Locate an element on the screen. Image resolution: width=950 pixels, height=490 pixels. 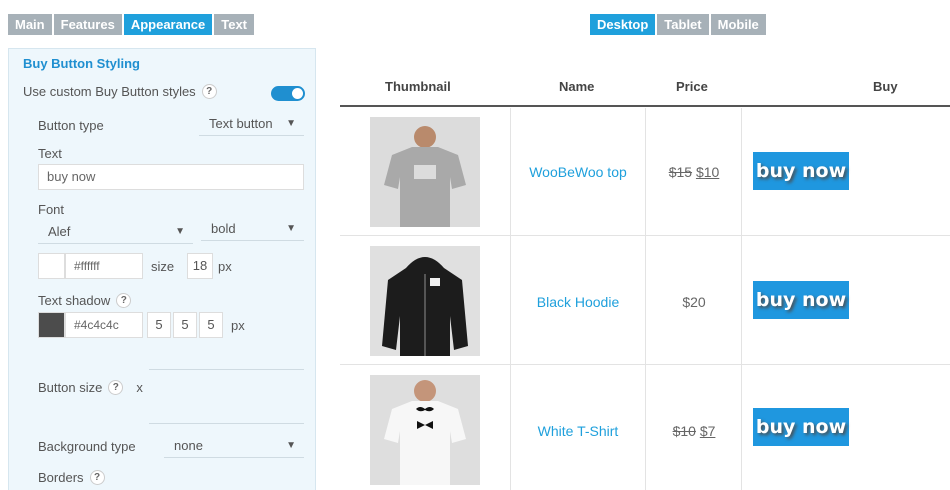
borders-label: Borders is located at coordinates (61, 477).